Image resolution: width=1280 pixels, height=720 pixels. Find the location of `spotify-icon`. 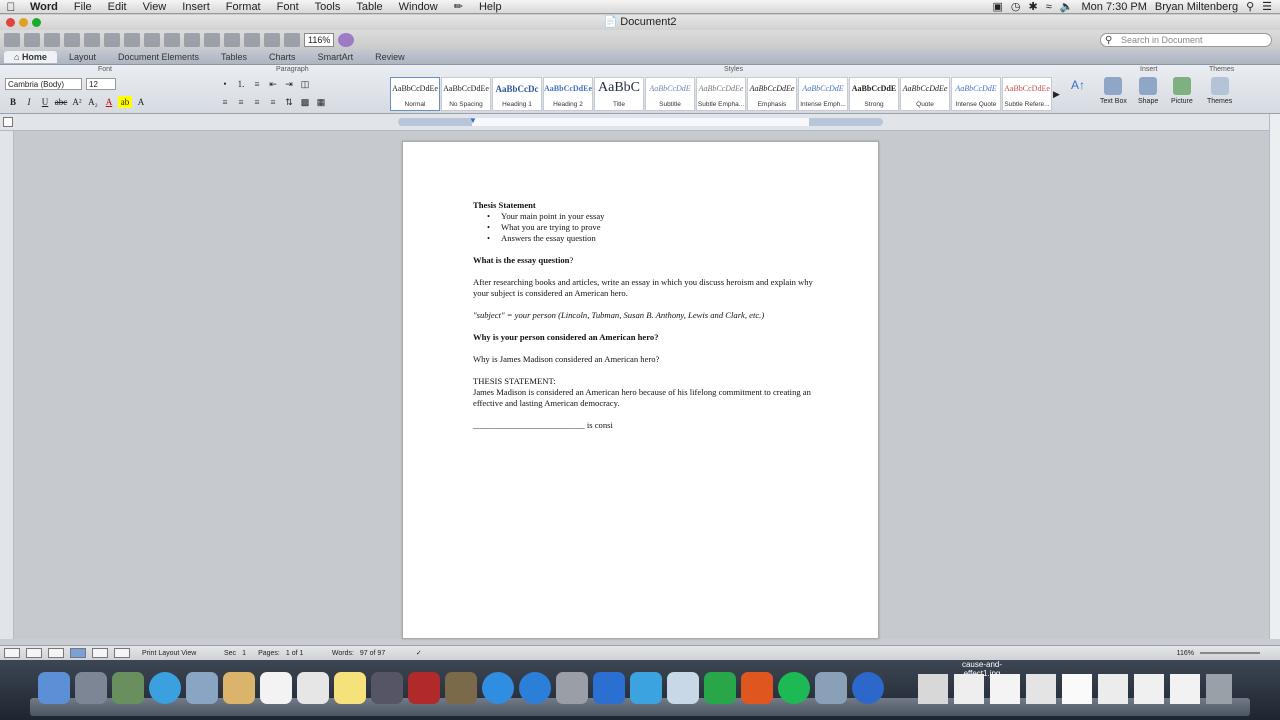

spotify-icon is located at coordinates (794, 688).